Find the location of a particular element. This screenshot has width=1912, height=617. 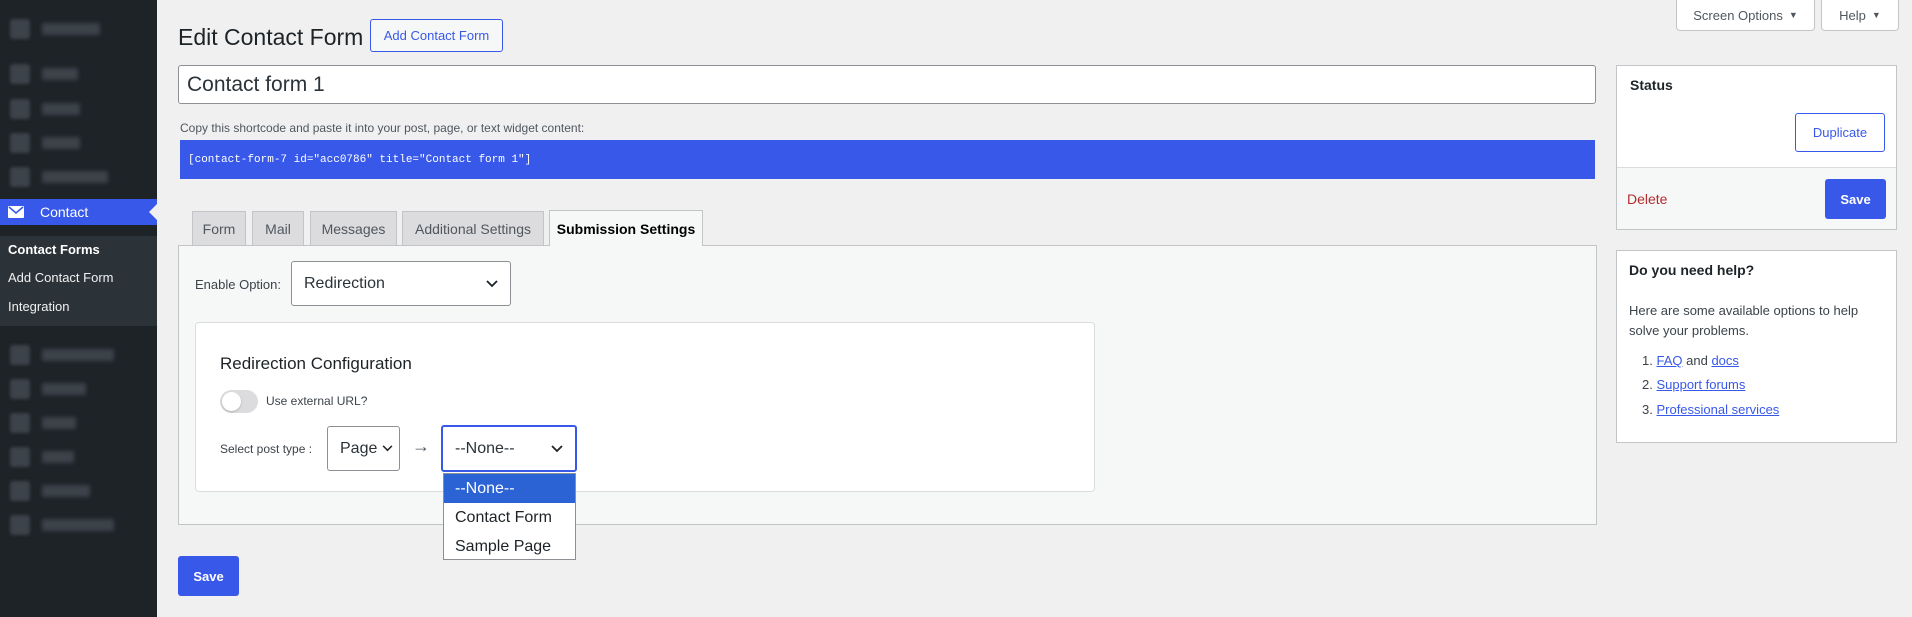

plugins-icon is located at coordinates (20, 389).